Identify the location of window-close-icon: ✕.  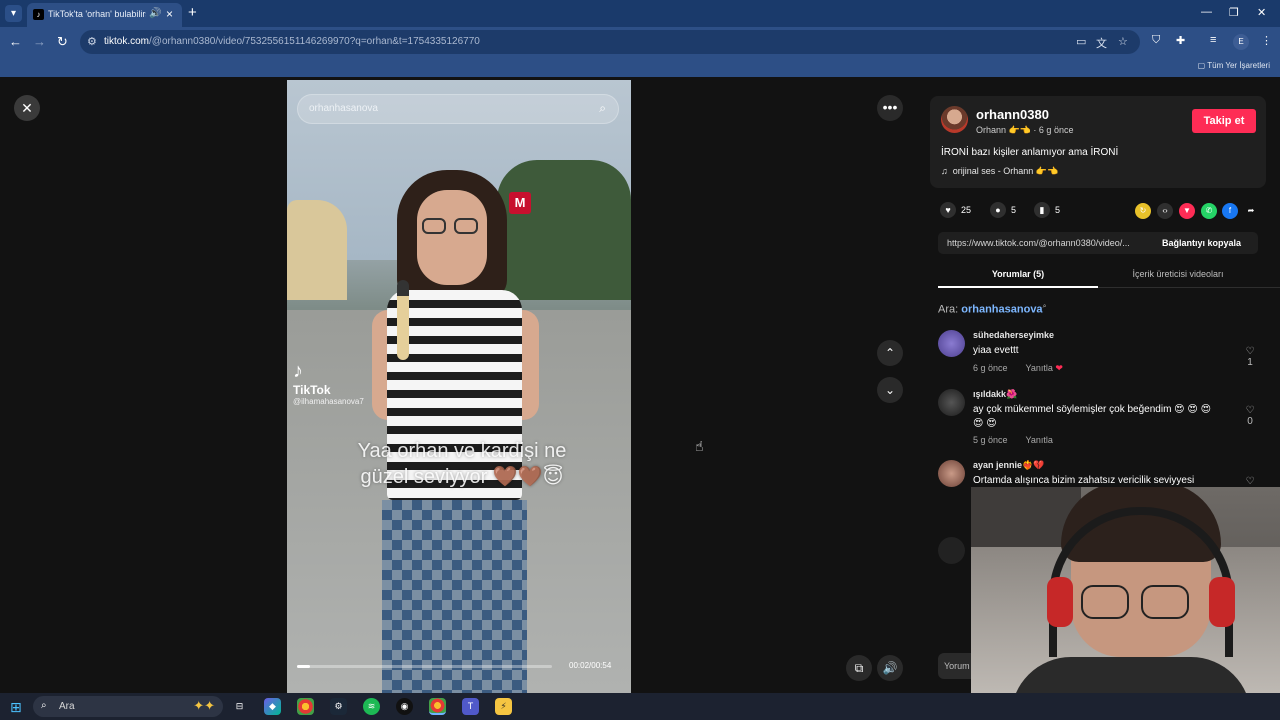
(1261, 12).